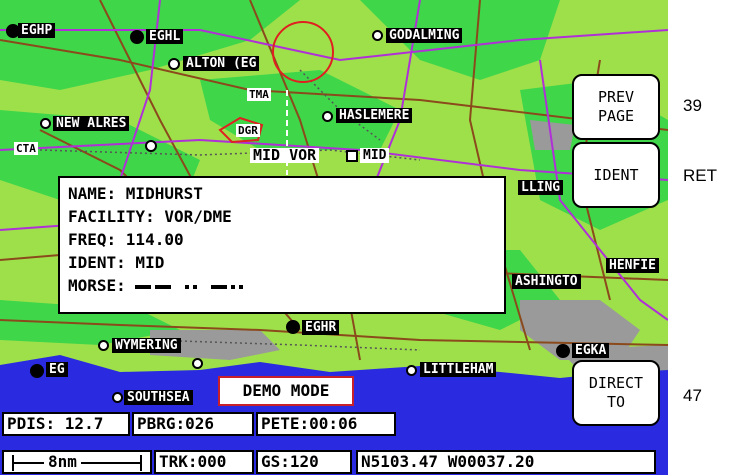 The height and width of the screenshot is (475, 733). I want to click on prev-page-label-2: PAGE, so click(616, 116).